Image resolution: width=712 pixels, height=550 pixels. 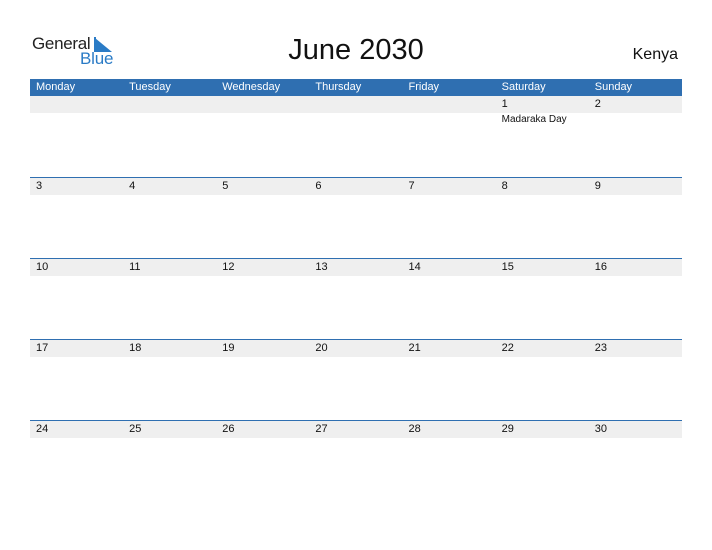 What do you see at coordinates (228, 429) in the screenshot?
I see `day-number: 26` at bounding box center [228, 429].